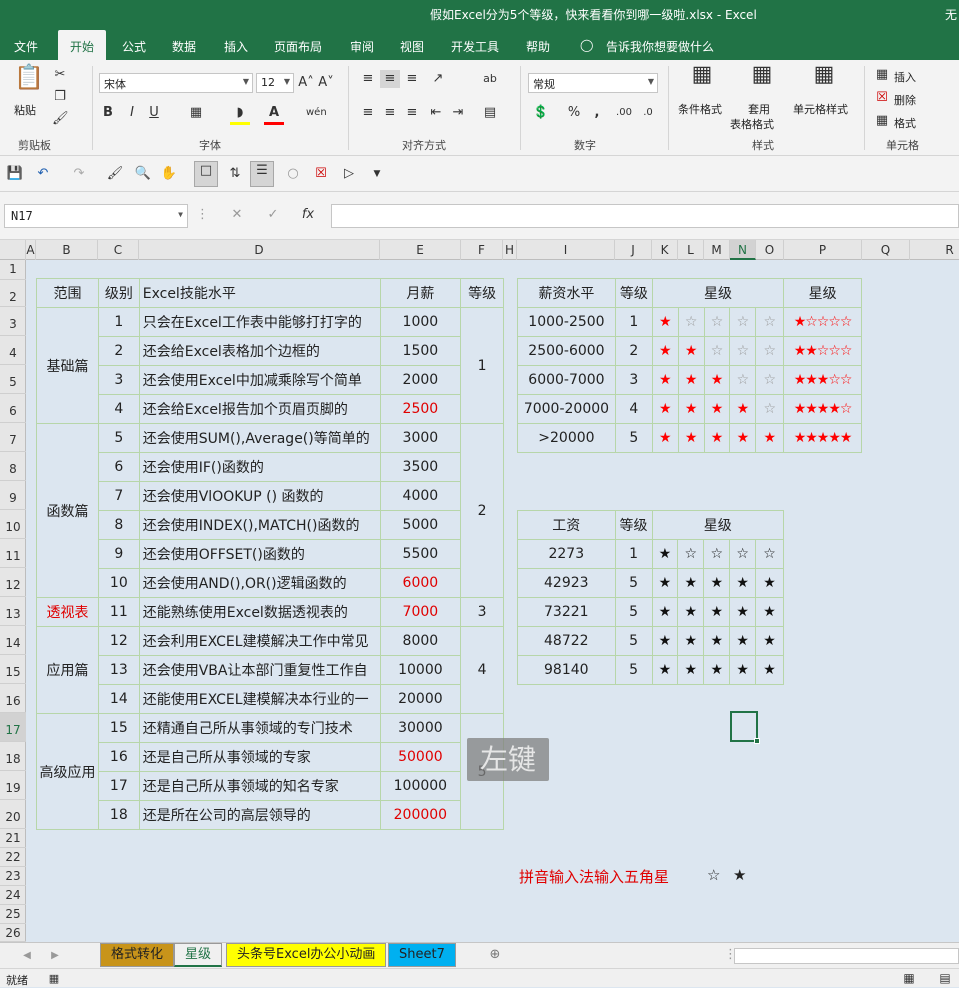  I want to click on row-header: 2, so click(13, 293).